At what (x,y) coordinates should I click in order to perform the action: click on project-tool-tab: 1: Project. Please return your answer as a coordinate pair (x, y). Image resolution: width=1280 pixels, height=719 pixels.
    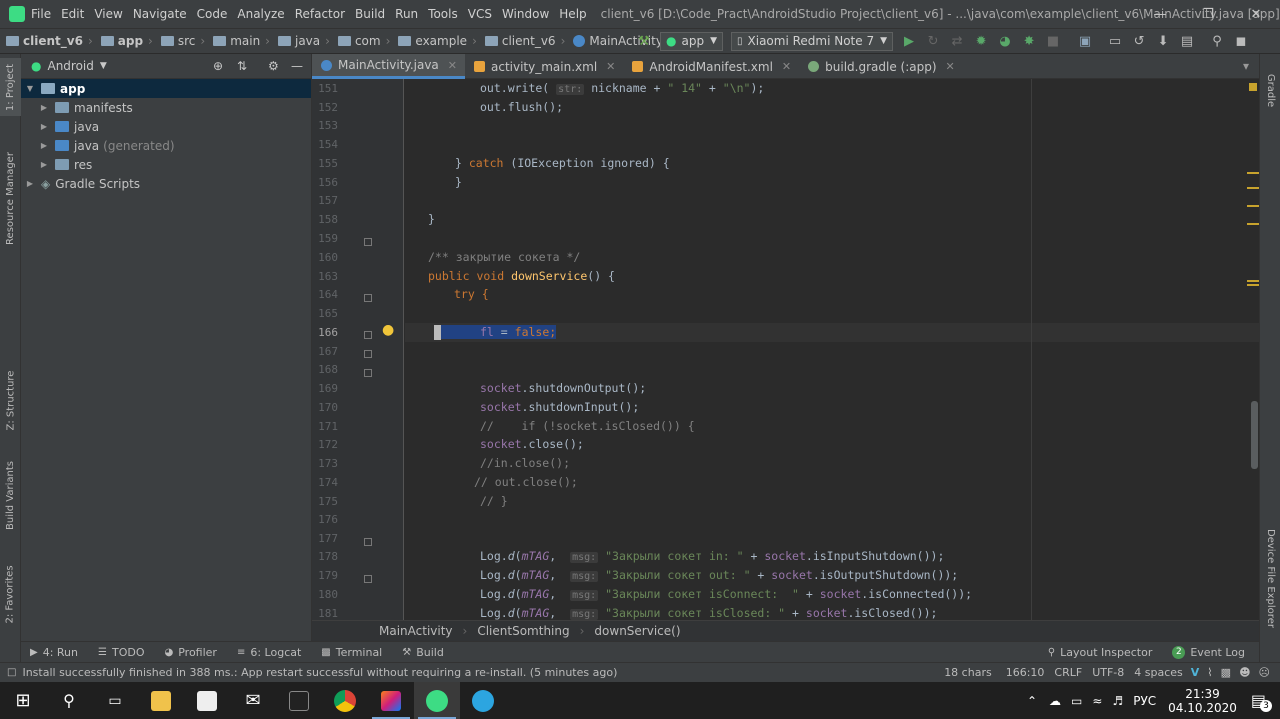
    Looking at the image, I should click on (10, 87).